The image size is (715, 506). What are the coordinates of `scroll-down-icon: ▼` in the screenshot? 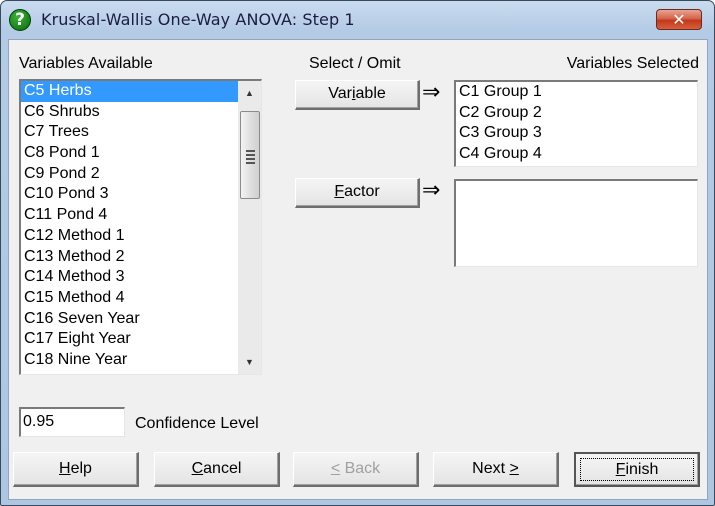 It's located at (249, 362).